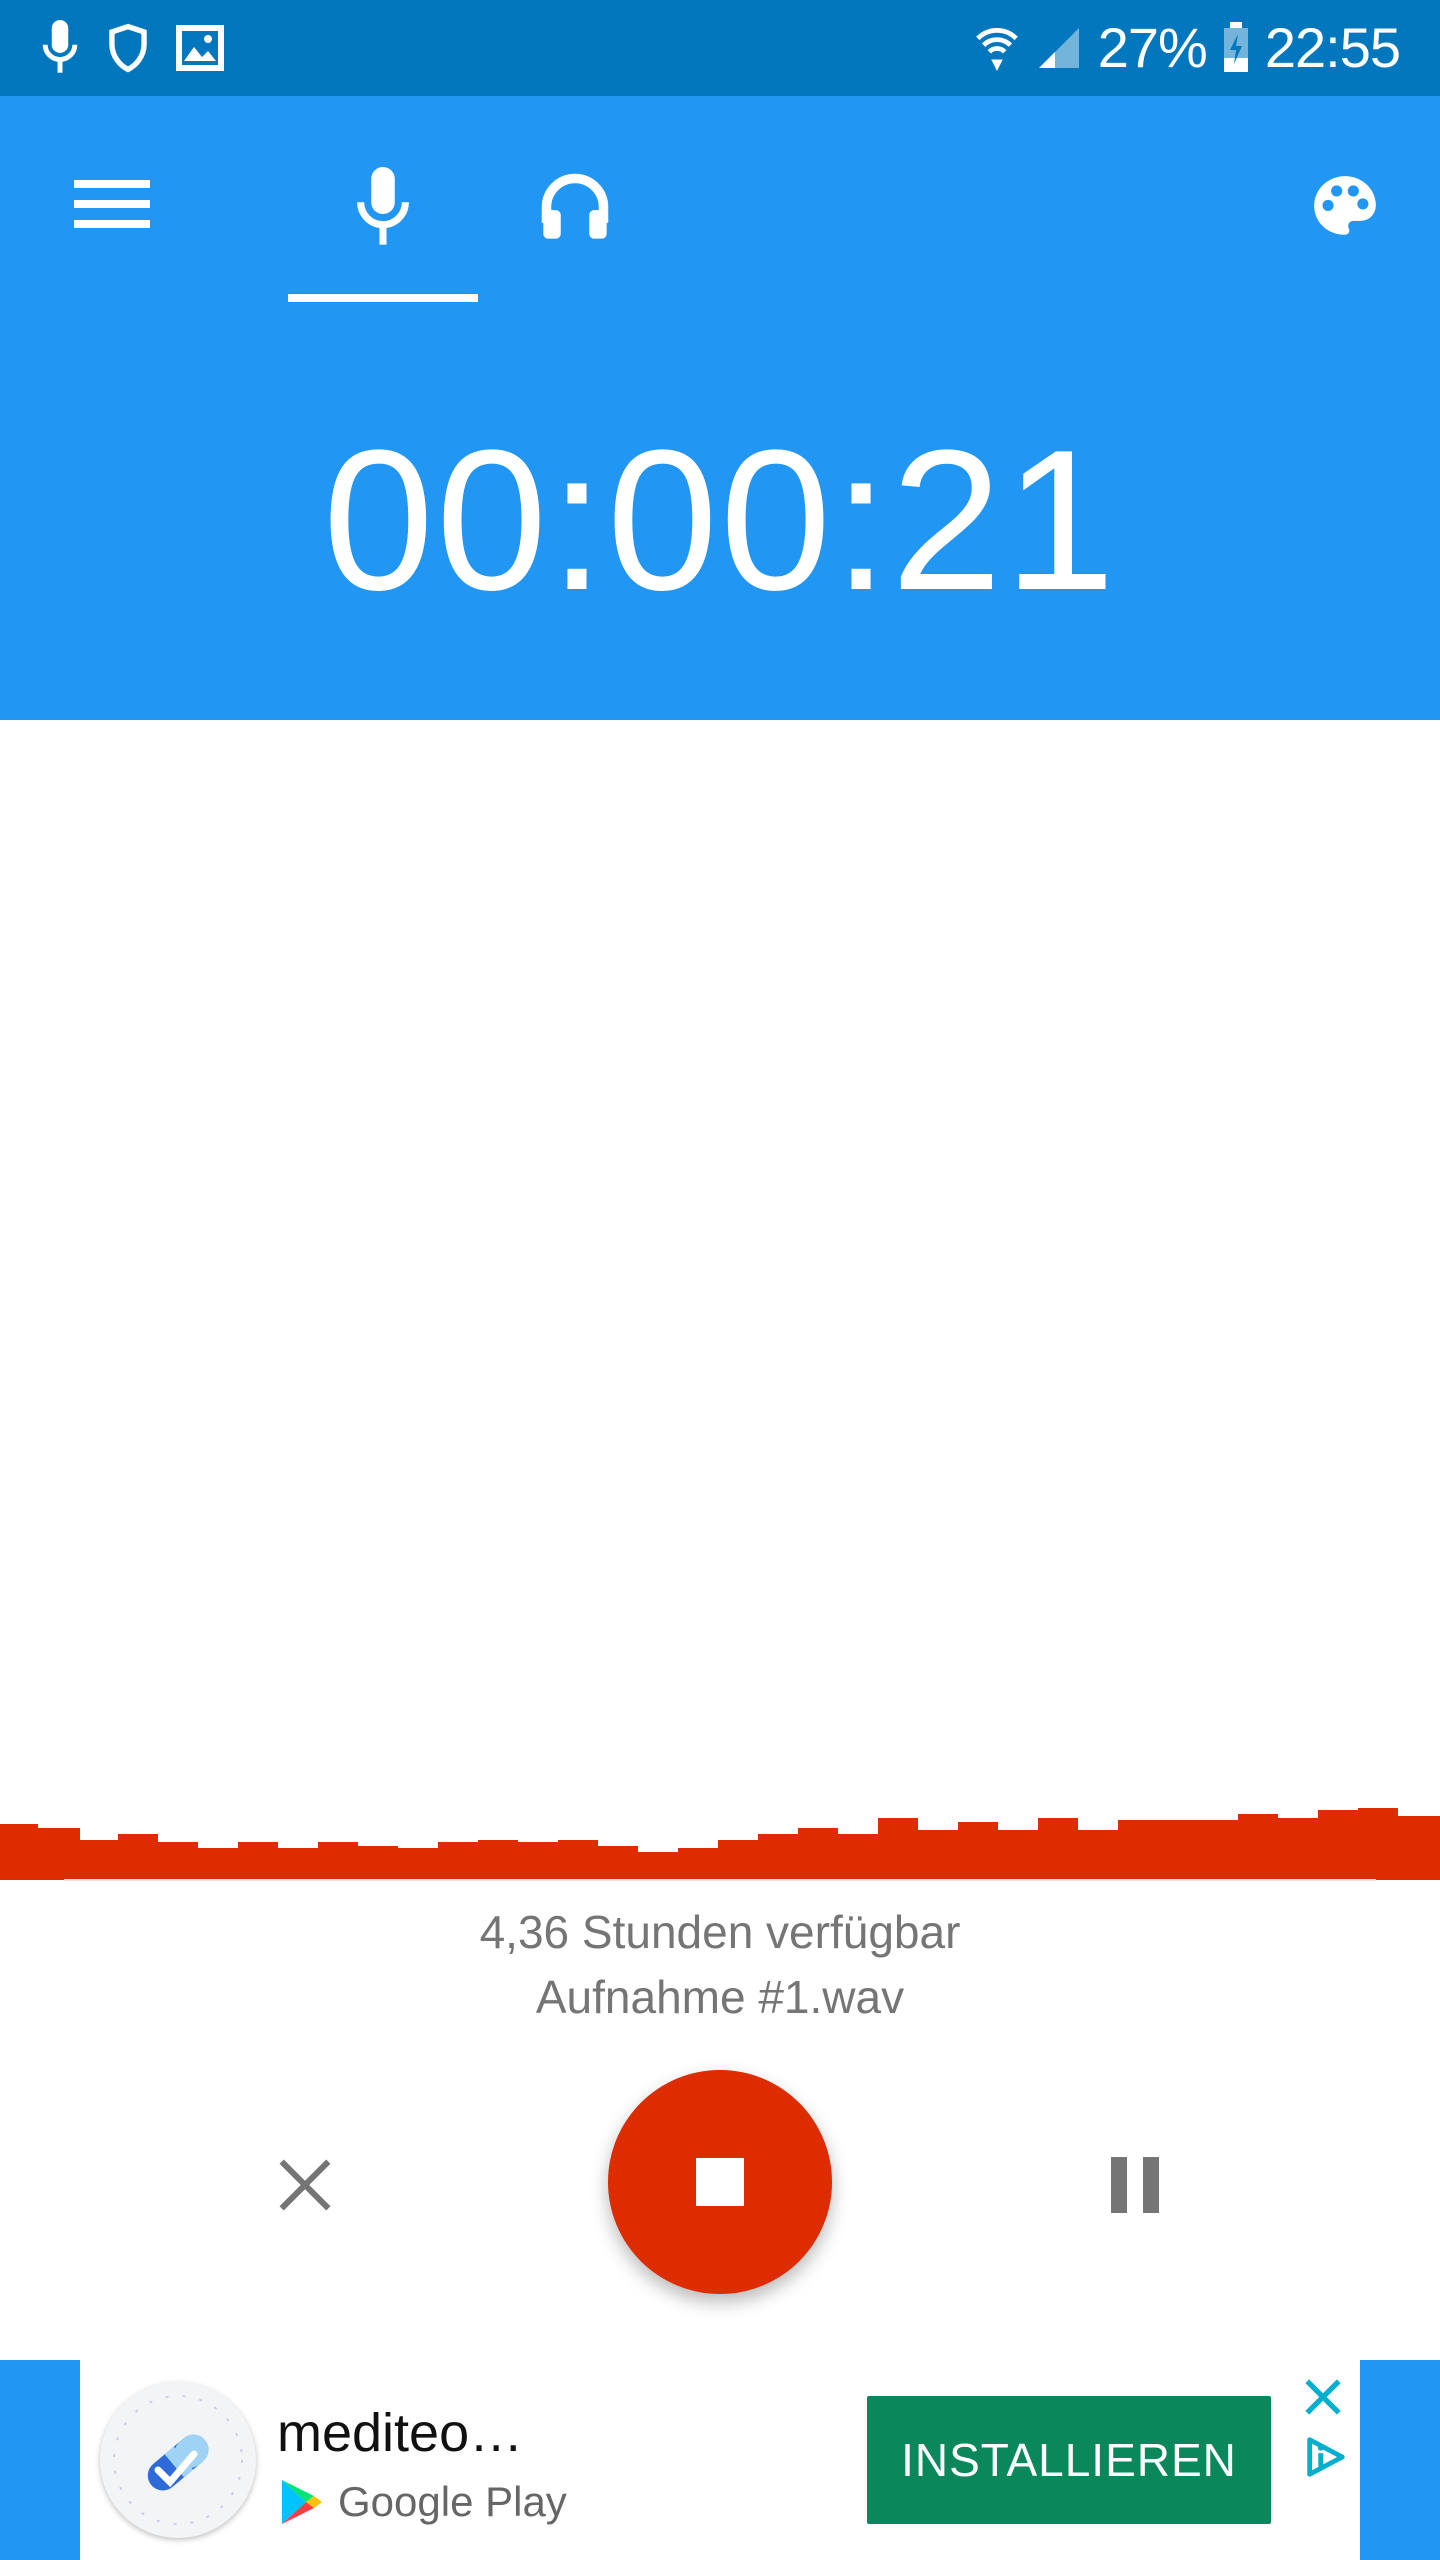  I want to click on hamburger-menu-icon, so click(112, 204).